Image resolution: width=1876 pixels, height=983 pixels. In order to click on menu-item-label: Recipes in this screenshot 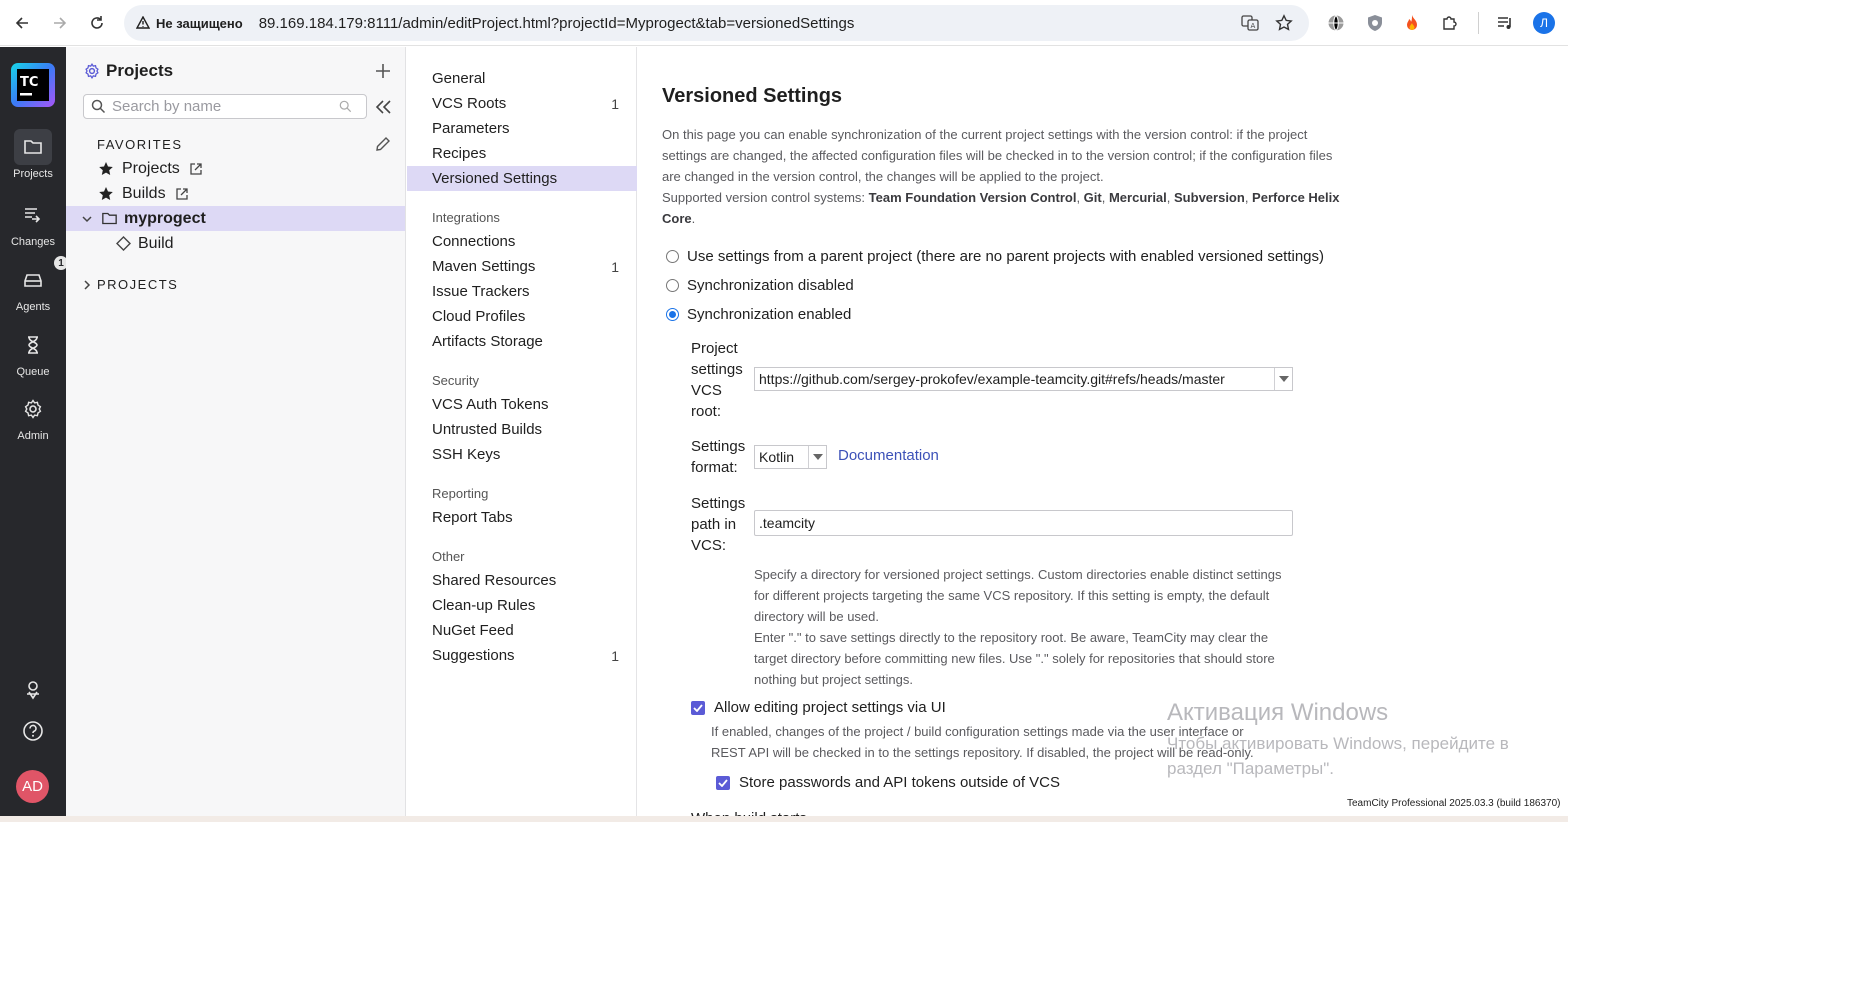, I will do `click(459, 153)`.